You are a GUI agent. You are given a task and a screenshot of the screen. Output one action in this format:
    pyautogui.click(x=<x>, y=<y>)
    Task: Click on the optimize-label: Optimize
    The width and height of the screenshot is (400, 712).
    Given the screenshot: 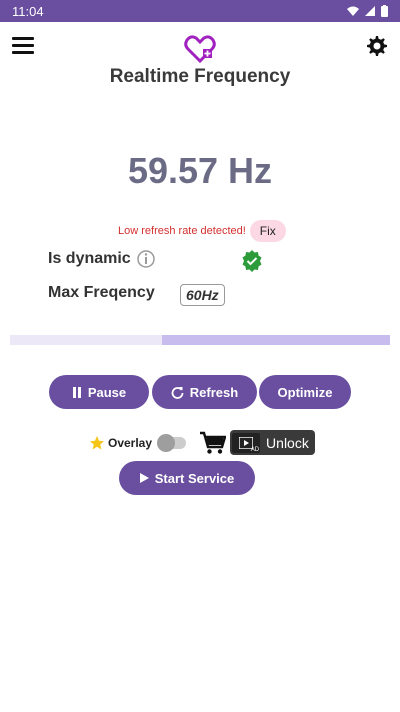 What is the action you would take?
    pyautogui.click(x=305, y=392)
    